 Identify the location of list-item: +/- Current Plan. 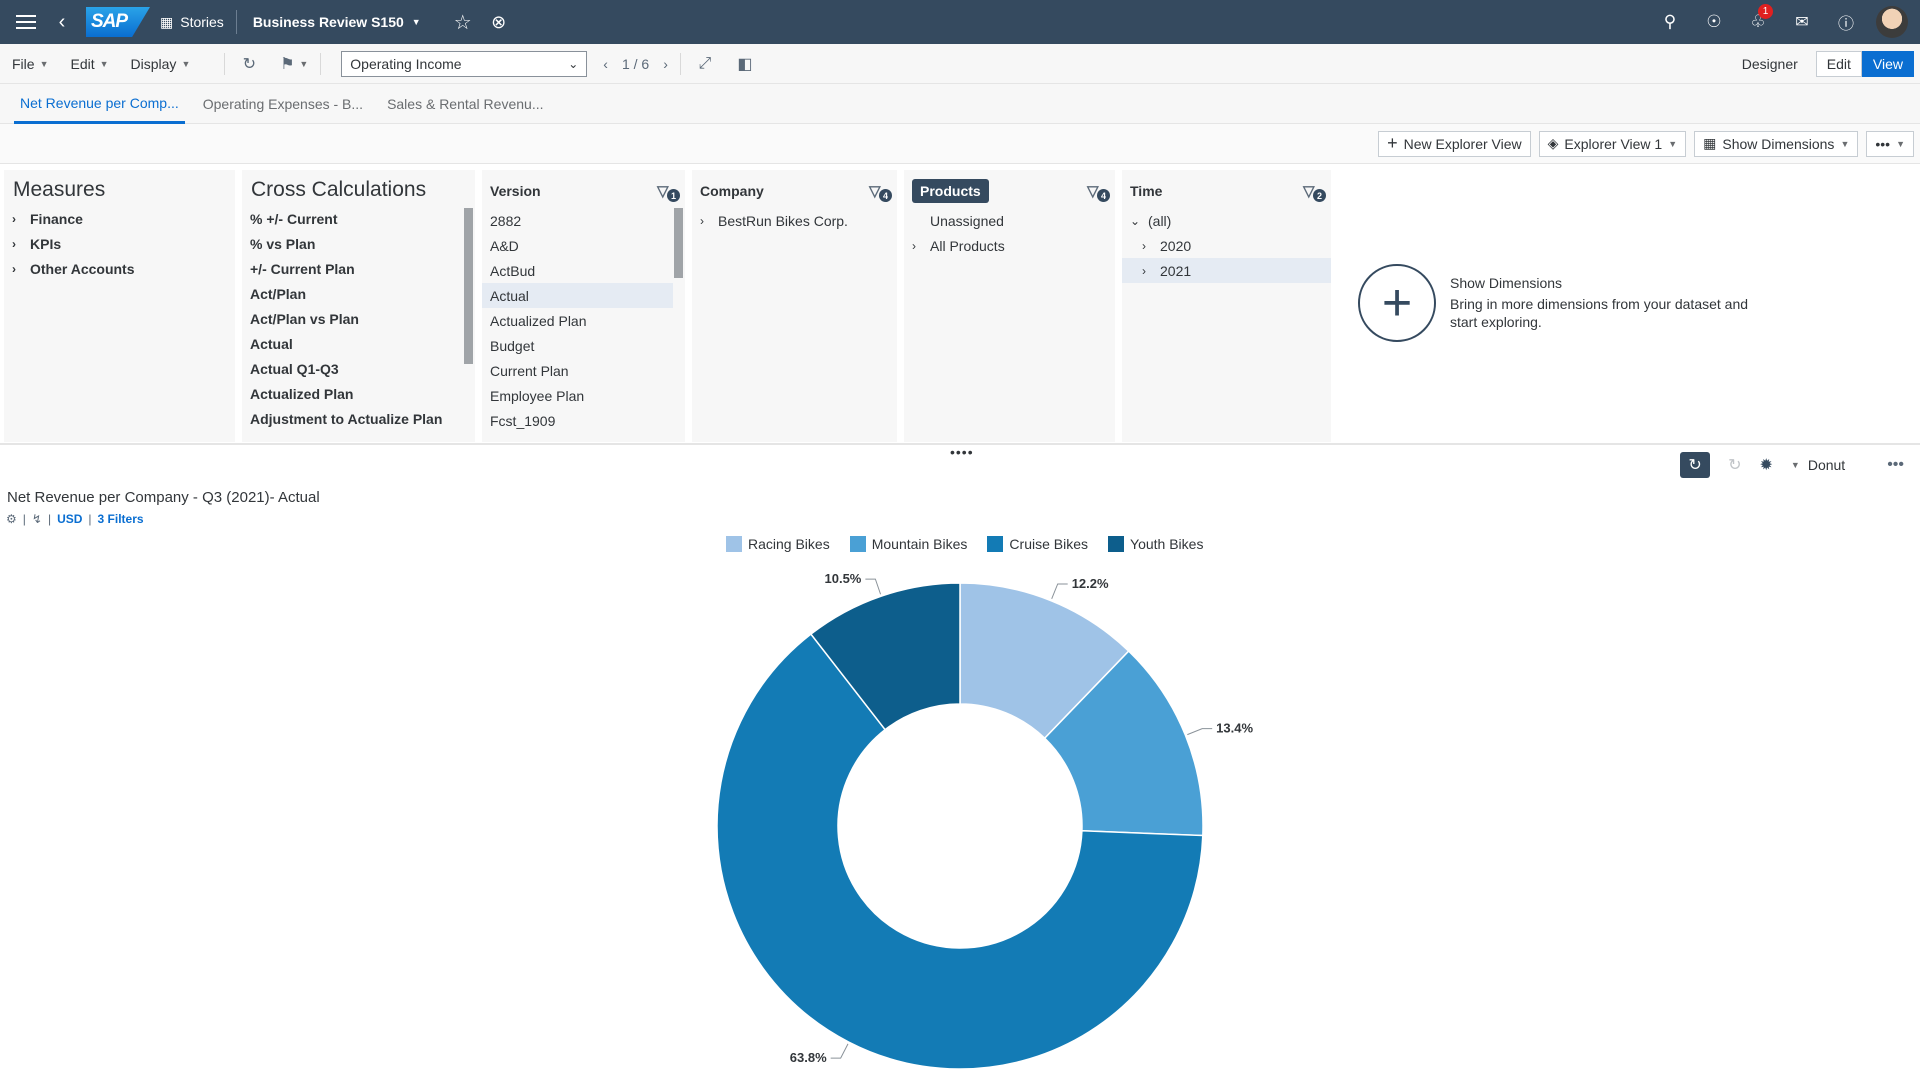
(358, 268).